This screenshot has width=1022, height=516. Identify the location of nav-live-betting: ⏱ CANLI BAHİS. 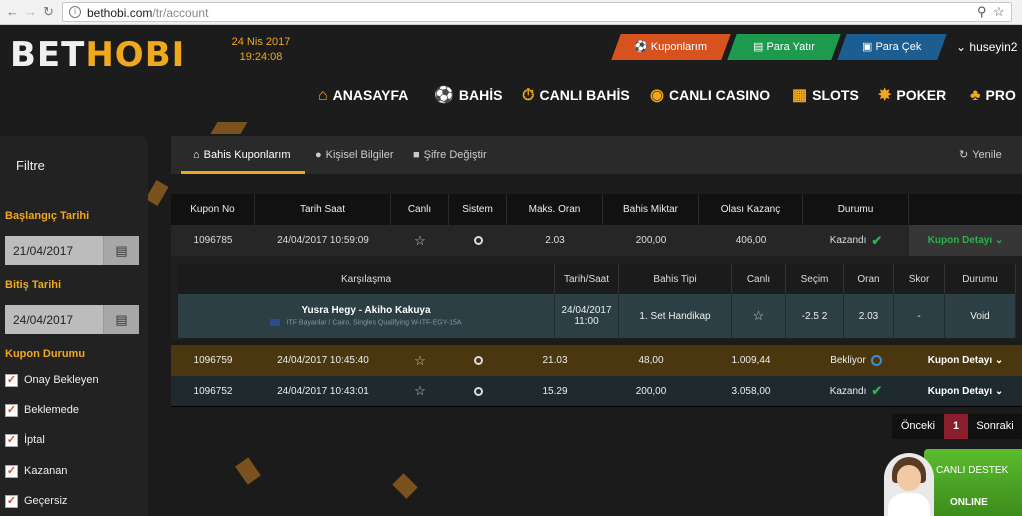
(576, 95).